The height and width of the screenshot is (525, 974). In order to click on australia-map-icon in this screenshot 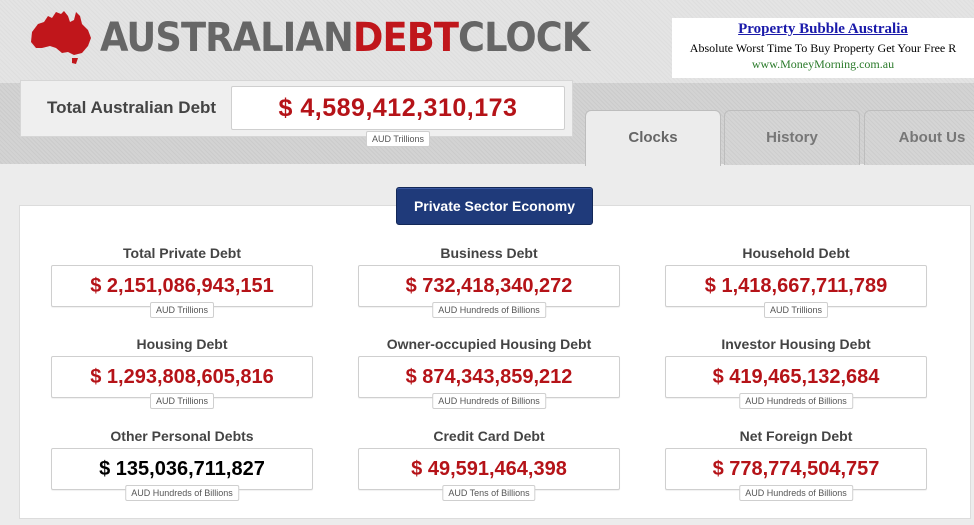, I will do `click(61, 37)`.